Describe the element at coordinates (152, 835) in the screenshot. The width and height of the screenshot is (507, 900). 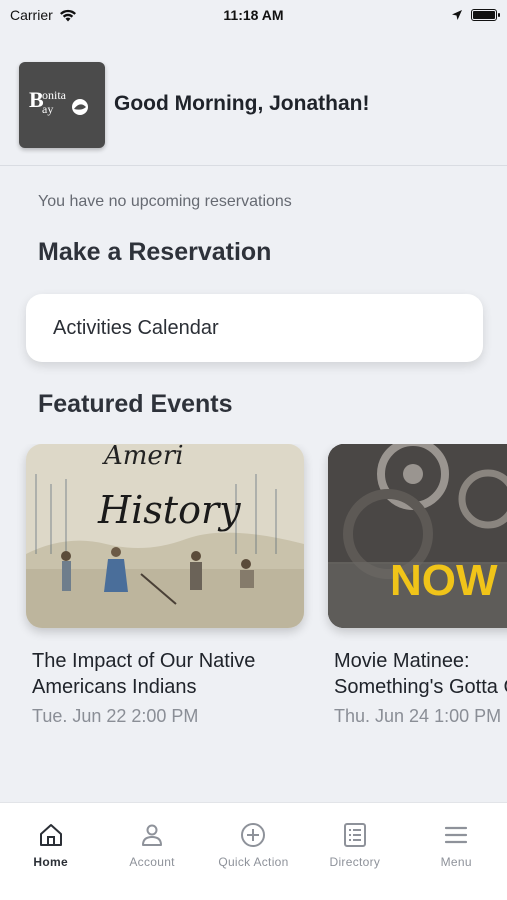
I see `person-icon` at that location.